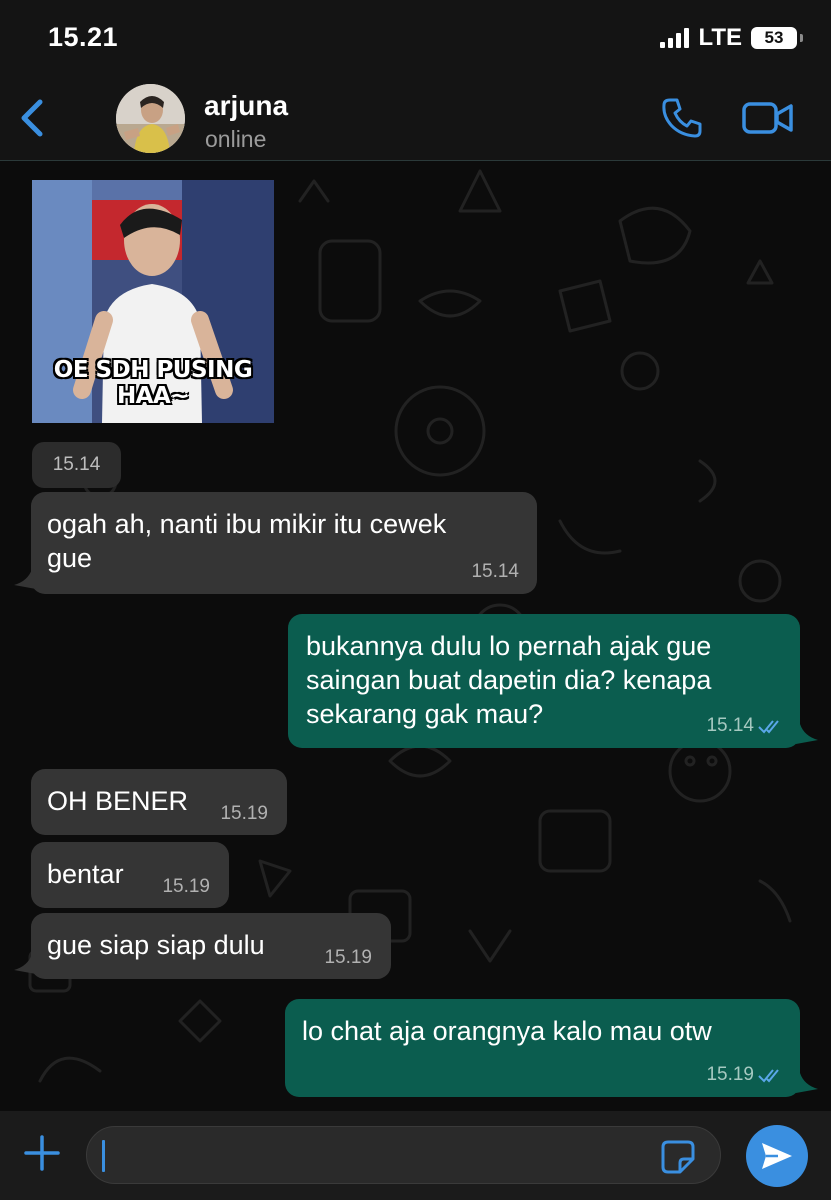  Describe the element at coordinates (156, 945) in the screenshot. I see `message-text: gue siap siap dulu` at that location.